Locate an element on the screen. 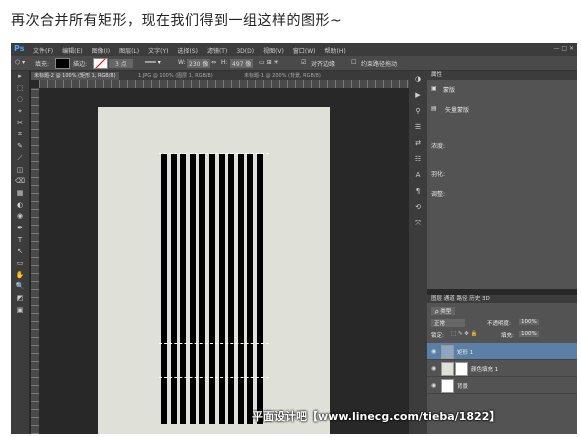 Image resolution: width=581 pixels, height=437 pixels. adjust-label: 调整: is located at coordinates (438, 194).